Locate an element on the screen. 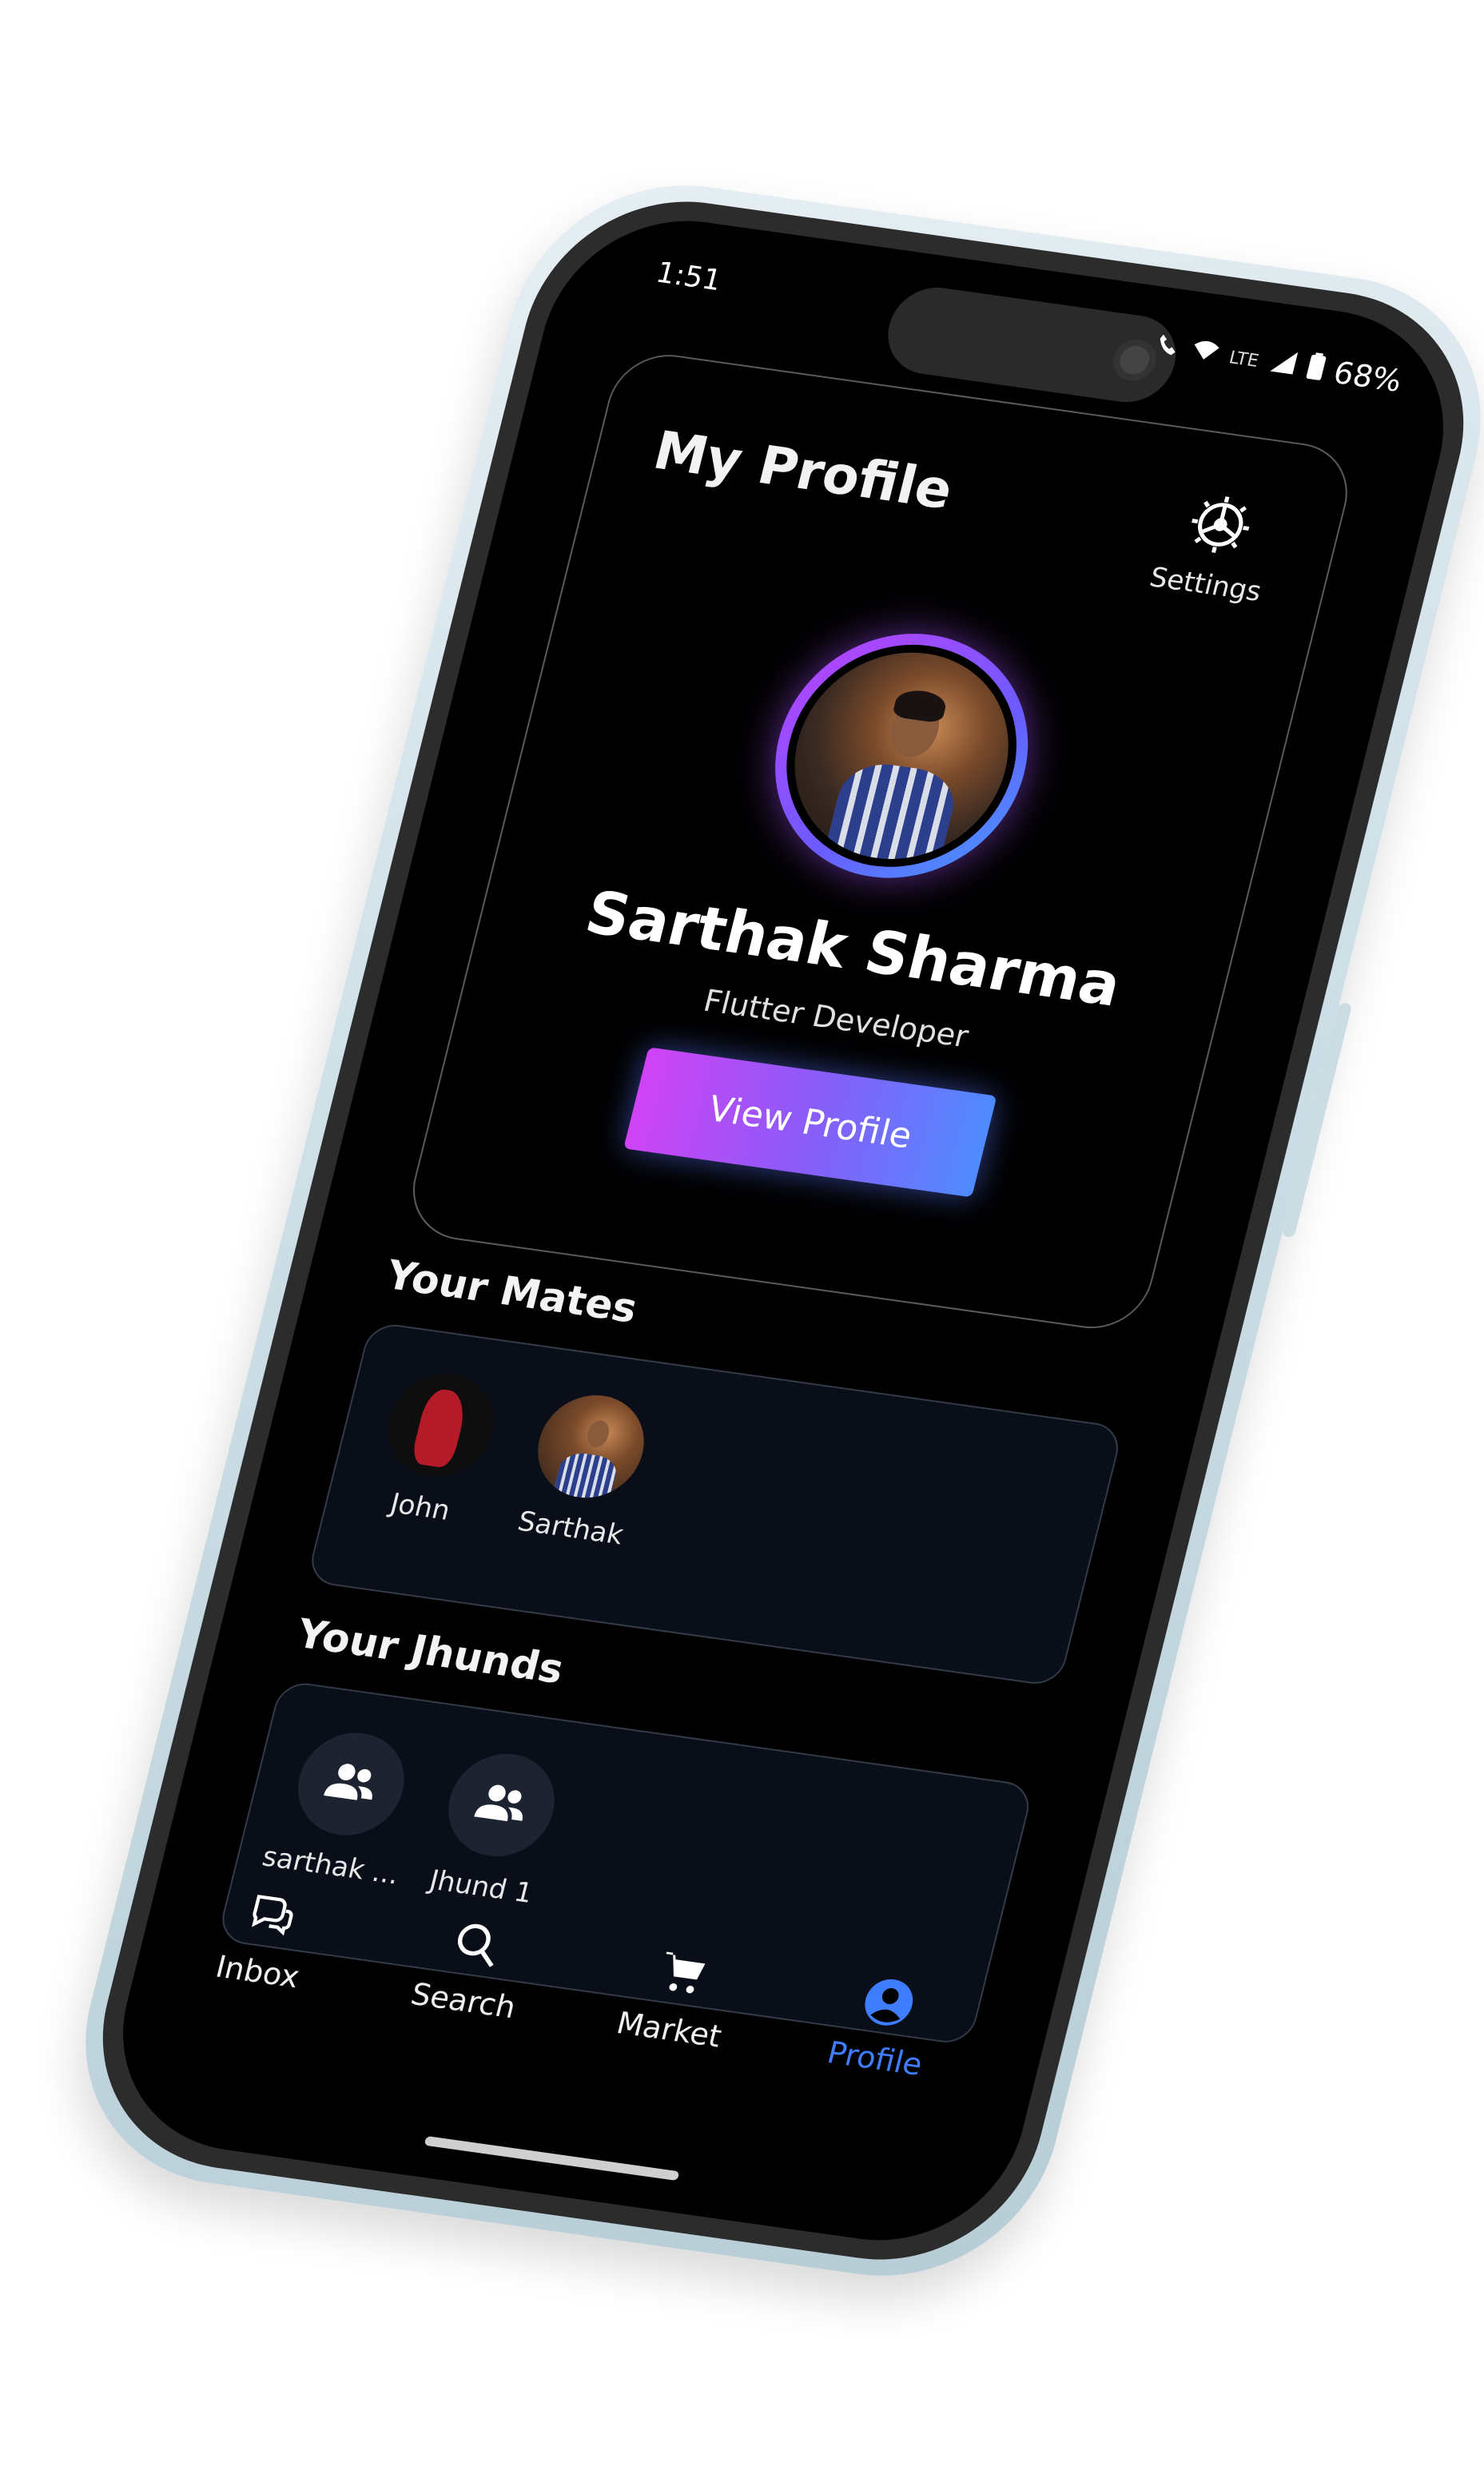  chat-bubbles-icon is located at coordinates (271, 1917).